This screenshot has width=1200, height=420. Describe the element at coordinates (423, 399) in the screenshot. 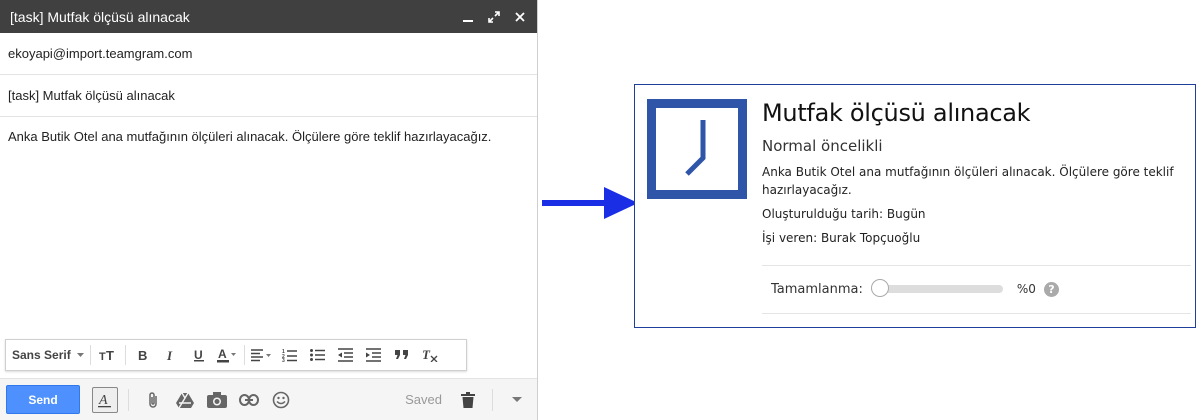

I see `saved-status: Saved` at that location.